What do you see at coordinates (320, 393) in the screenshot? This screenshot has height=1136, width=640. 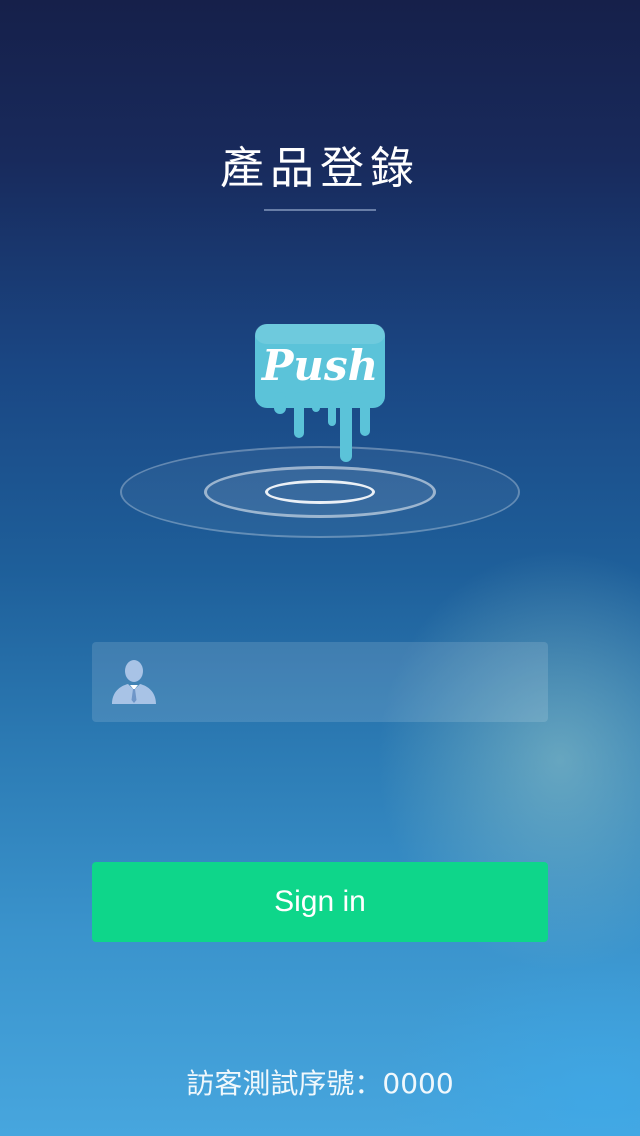 I see `push-logo-icon: Push` at bounding box center [320, 393].